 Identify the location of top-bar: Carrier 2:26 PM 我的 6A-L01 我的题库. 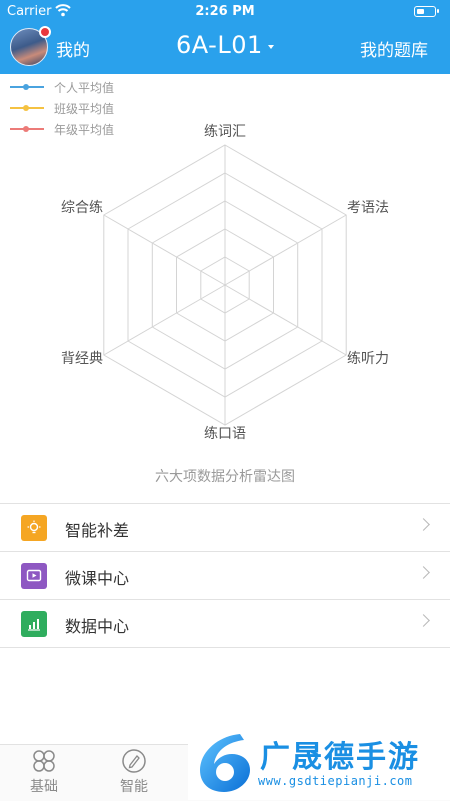
(225, 37).